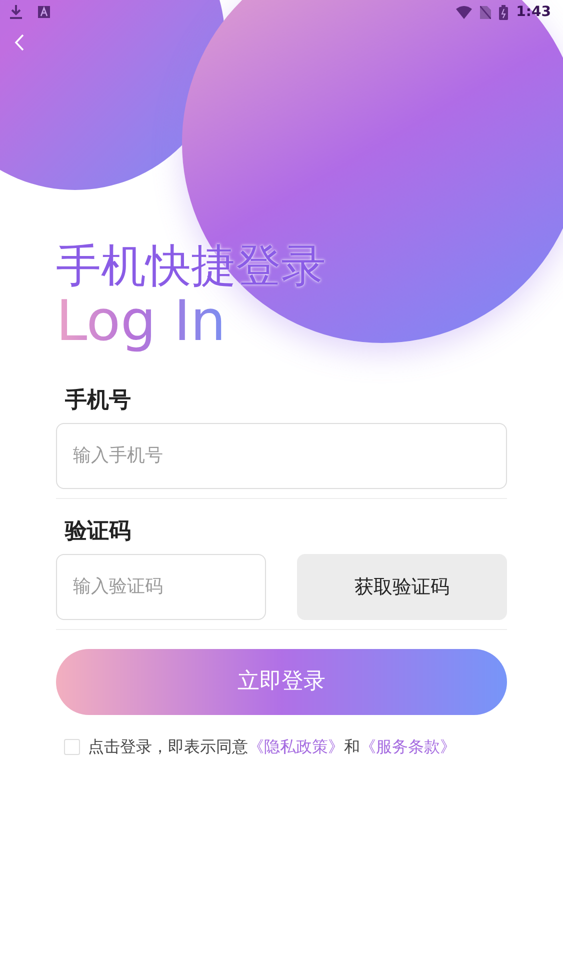 Image resolution: width=563 pixels, height=962 pixels. What do you see at coordinates (72, 746) in the screenshot?
I see `agreement-checkbox` at bounding box center [72, 746].